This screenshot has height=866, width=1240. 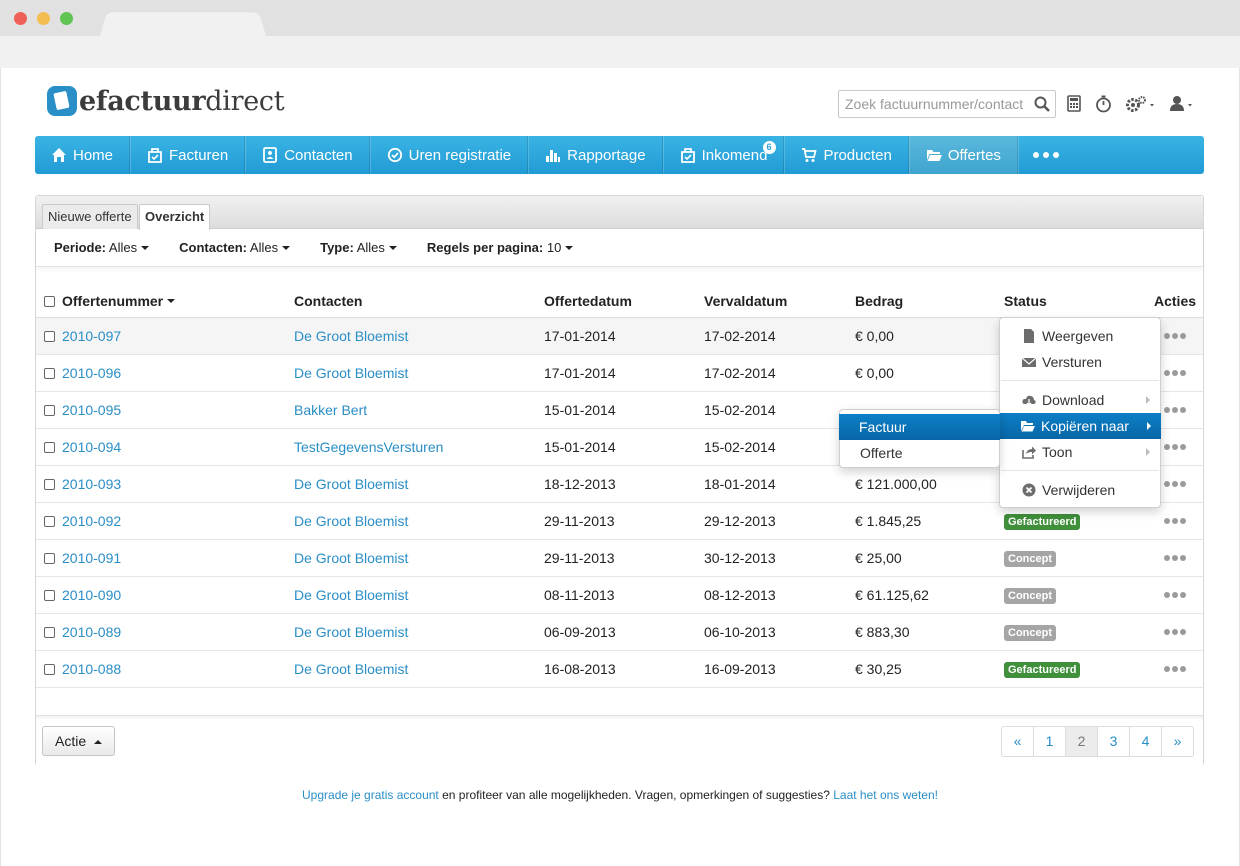 I want to click on filter-regels-per-pagina: Regels per pagina: 10, so click(x=500, y=247).